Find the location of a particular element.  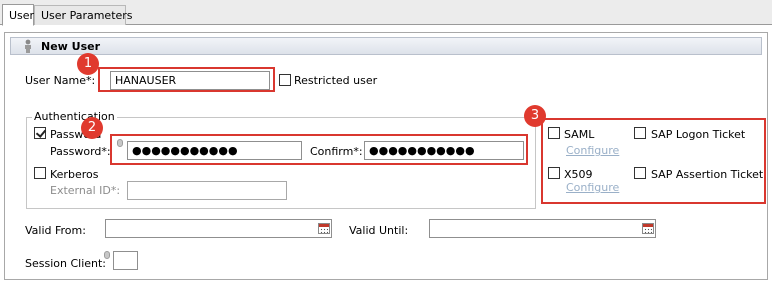

sap-assertion-ticket-checkbox is located at coordinates (640, 173).